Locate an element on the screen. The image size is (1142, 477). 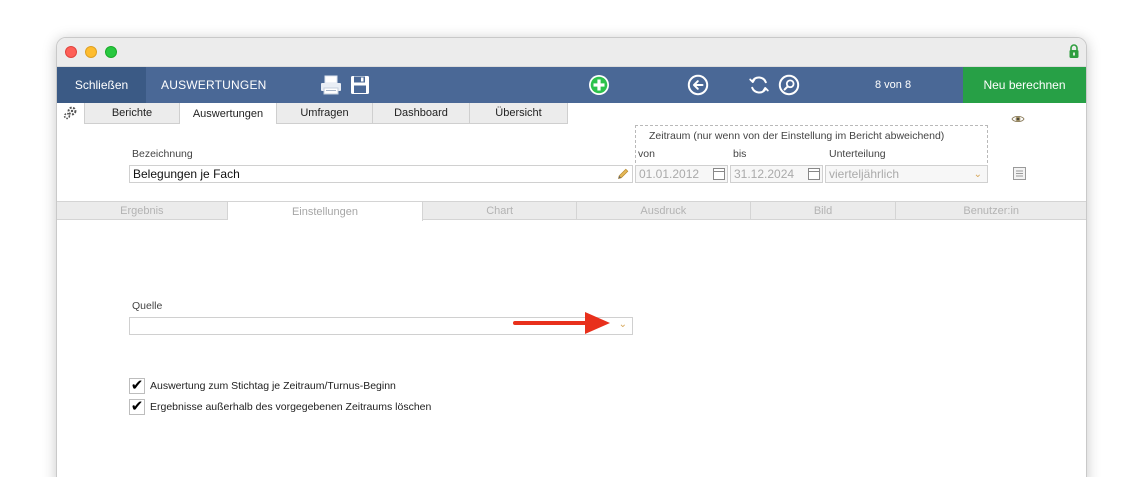
von-value: 01.01.2012 is located at coordinates (669, 174).